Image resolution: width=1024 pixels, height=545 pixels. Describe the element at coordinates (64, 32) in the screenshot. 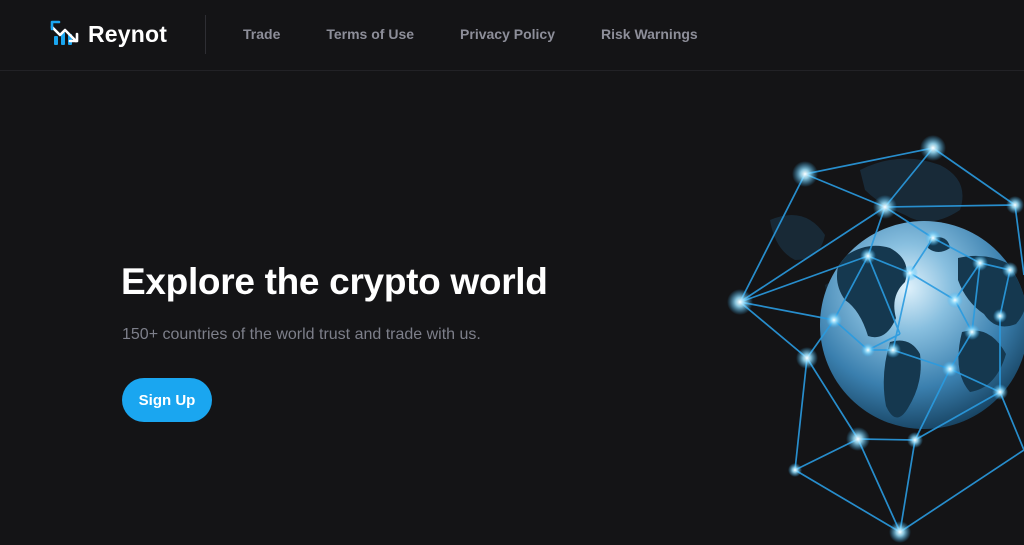

I see `chart-trend-icon` at that location.